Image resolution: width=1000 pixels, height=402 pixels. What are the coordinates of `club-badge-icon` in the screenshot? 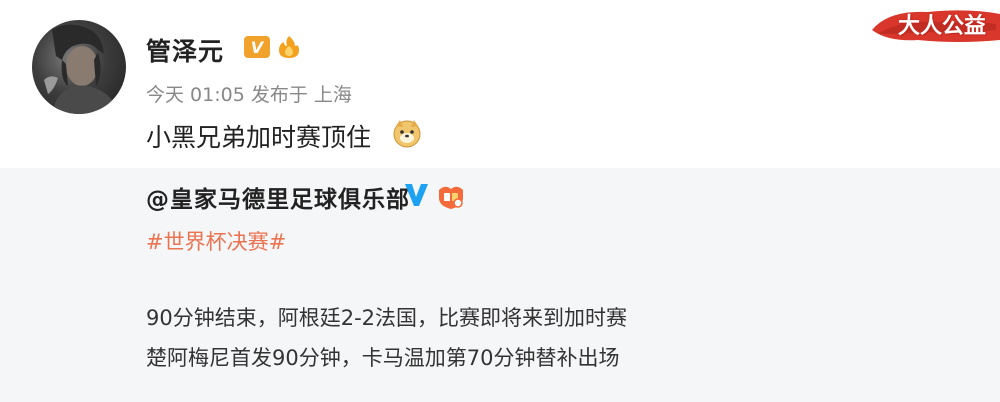 It's located at (451, 197).